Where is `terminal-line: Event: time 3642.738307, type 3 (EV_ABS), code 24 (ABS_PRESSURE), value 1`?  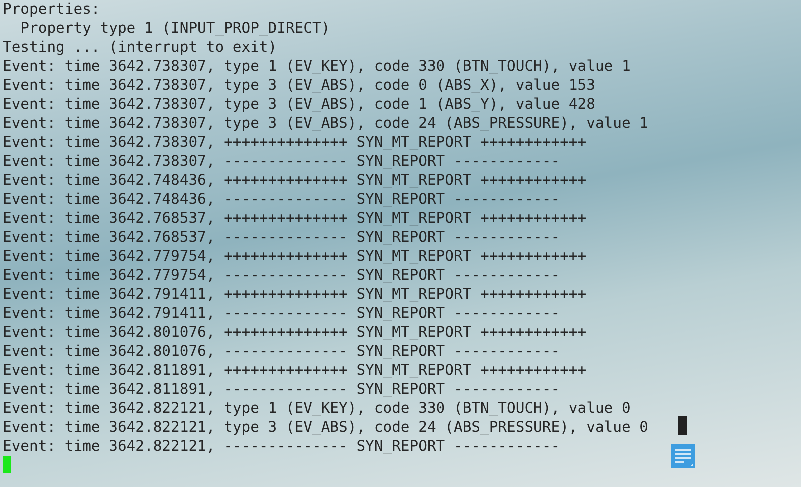
terminal-line: Event: time 3642.738307, type 3 (EV_ABS), code 24 (ABS_PRESSURE), value 1 is located at coordinates (326, 123).